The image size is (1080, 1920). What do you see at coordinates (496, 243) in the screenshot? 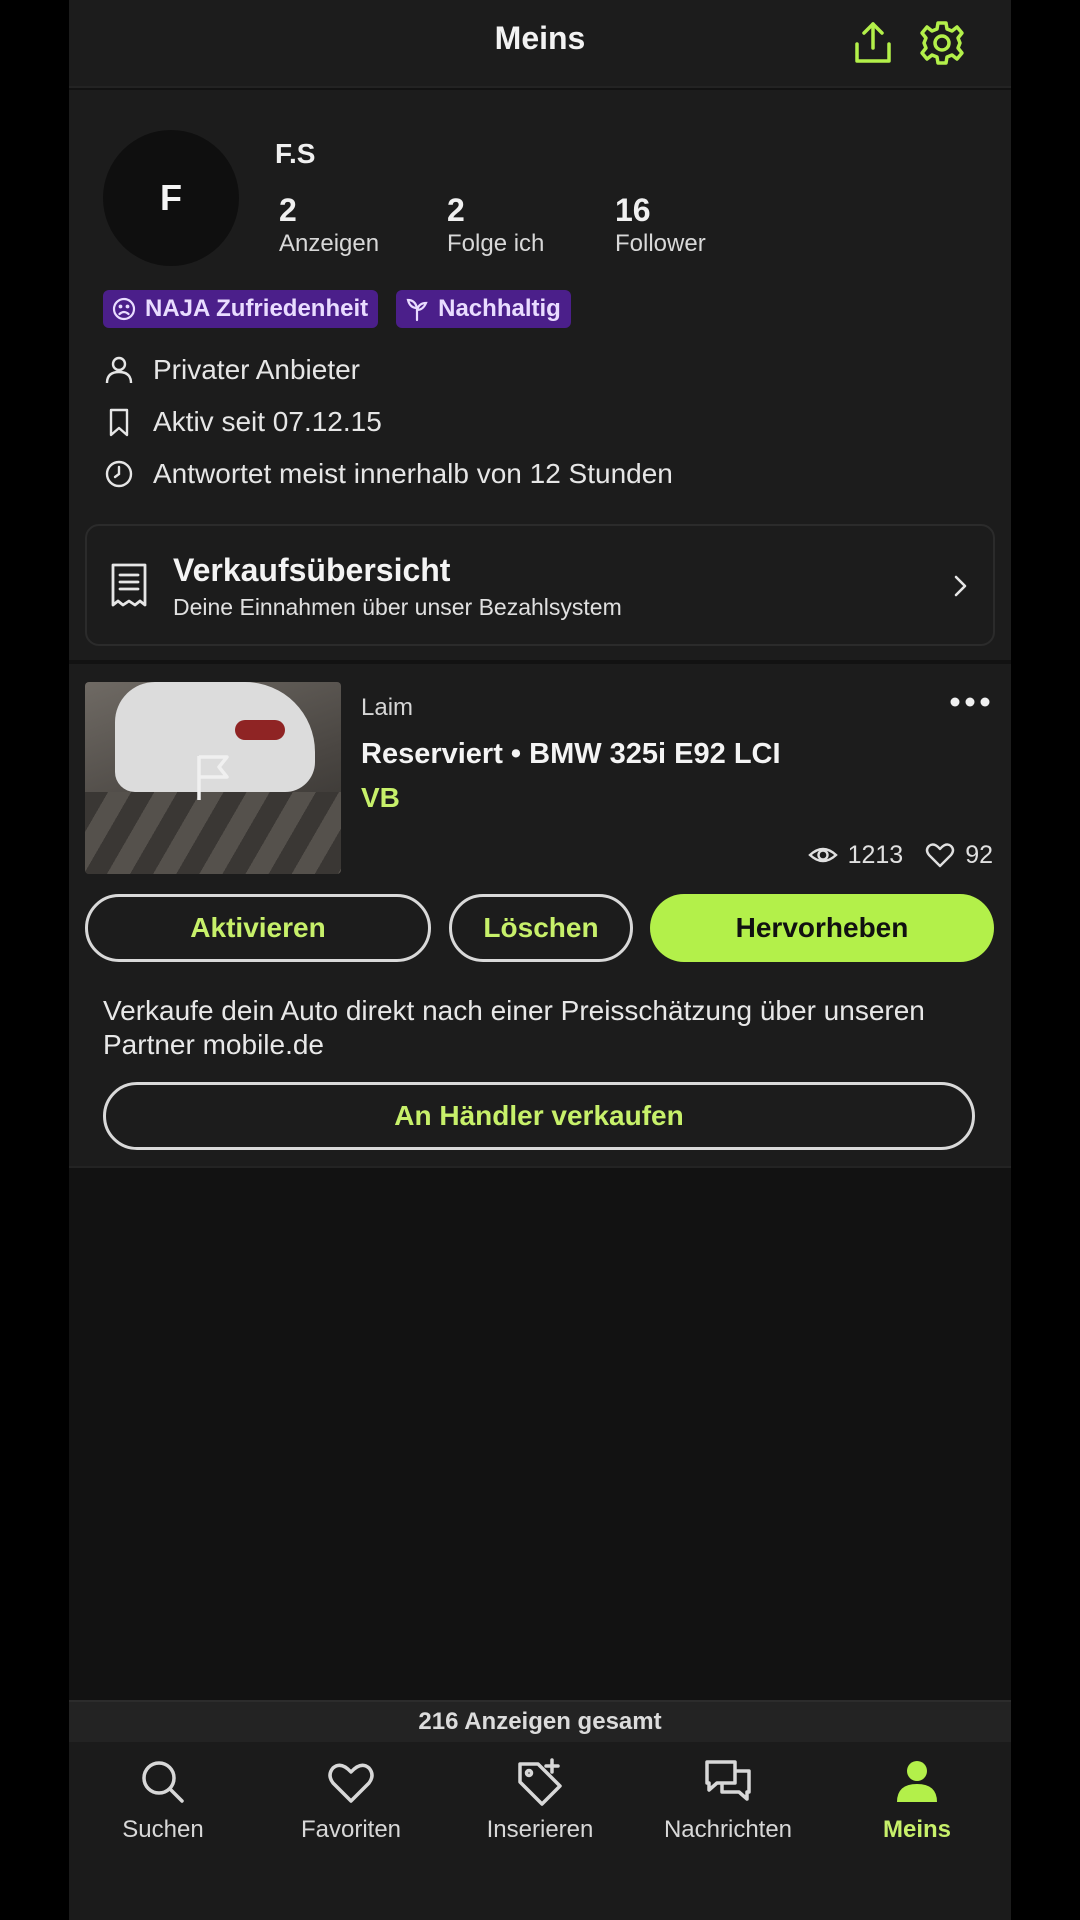
I see `stat-label: Folge ich` at bounding box center [496, 243].